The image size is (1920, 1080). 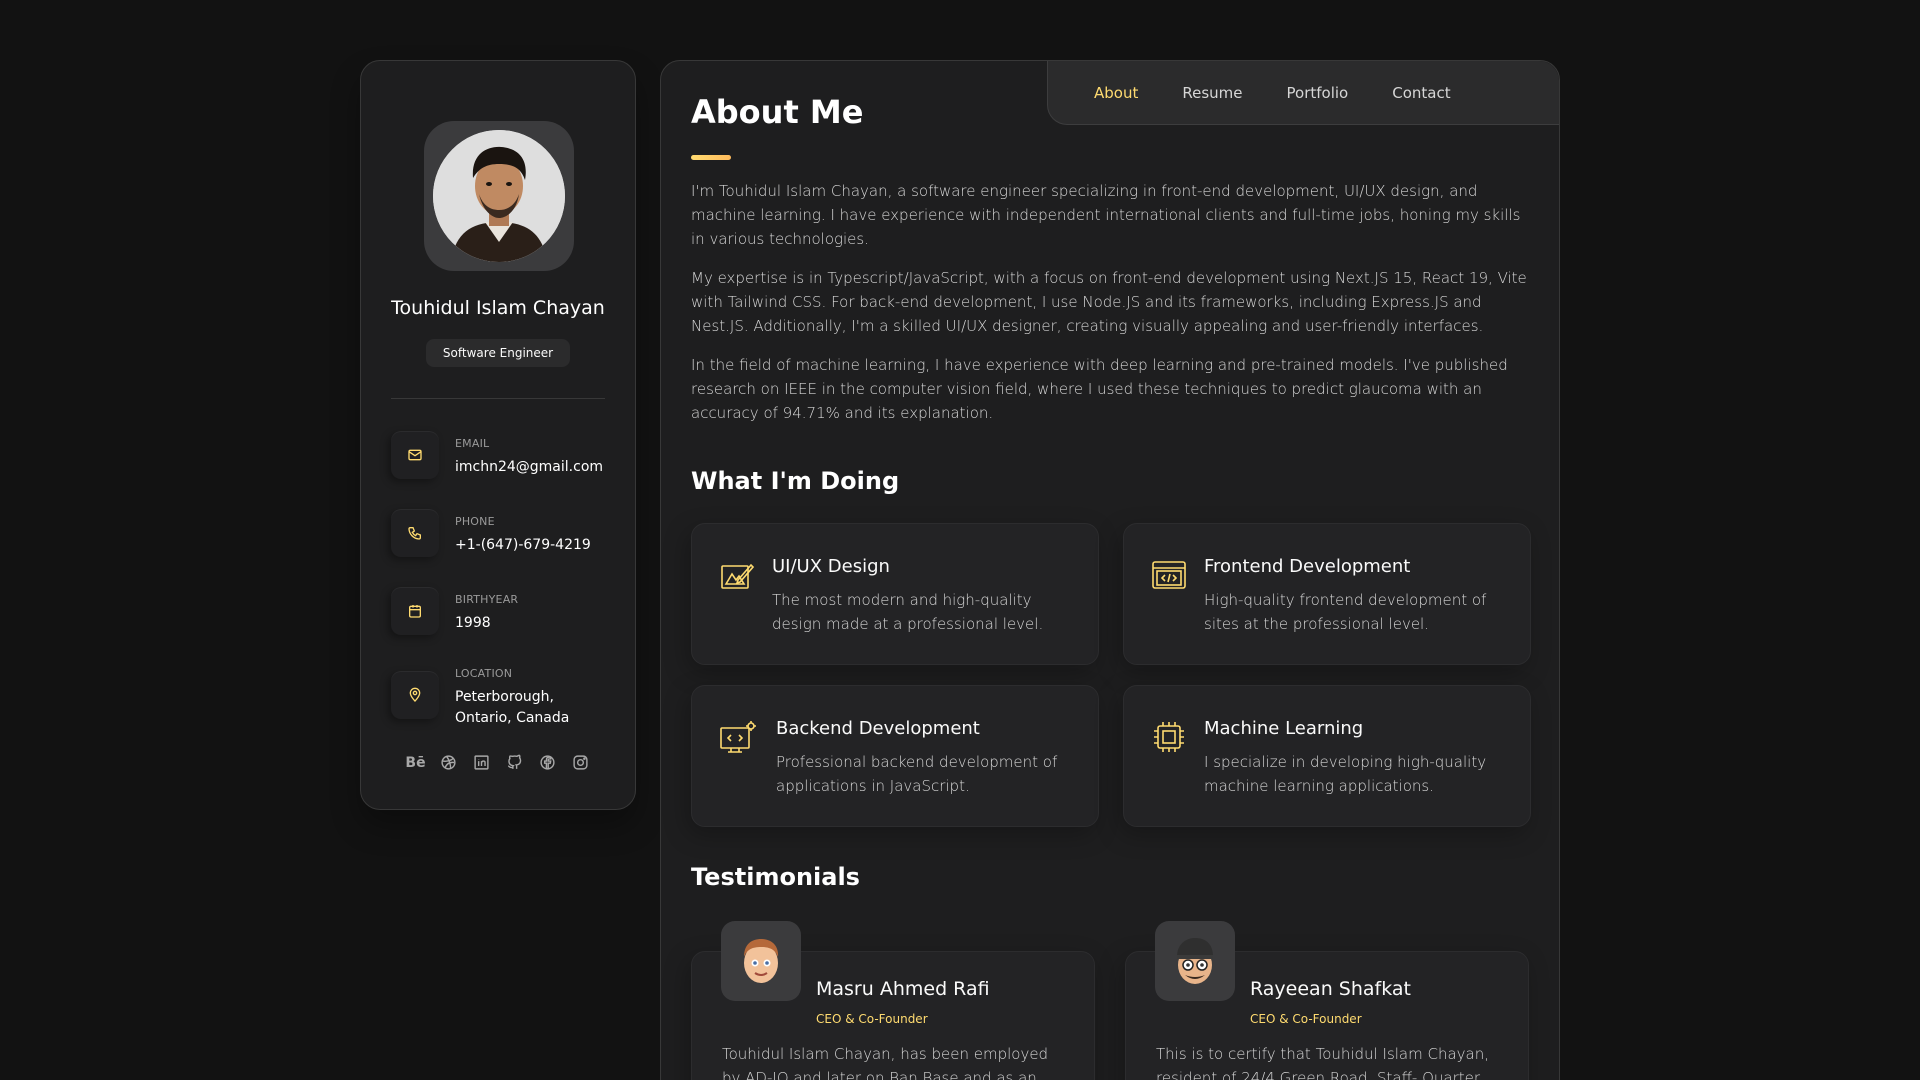 I want to click on service-title: Machine Learning, so click(x=1284, y=728).